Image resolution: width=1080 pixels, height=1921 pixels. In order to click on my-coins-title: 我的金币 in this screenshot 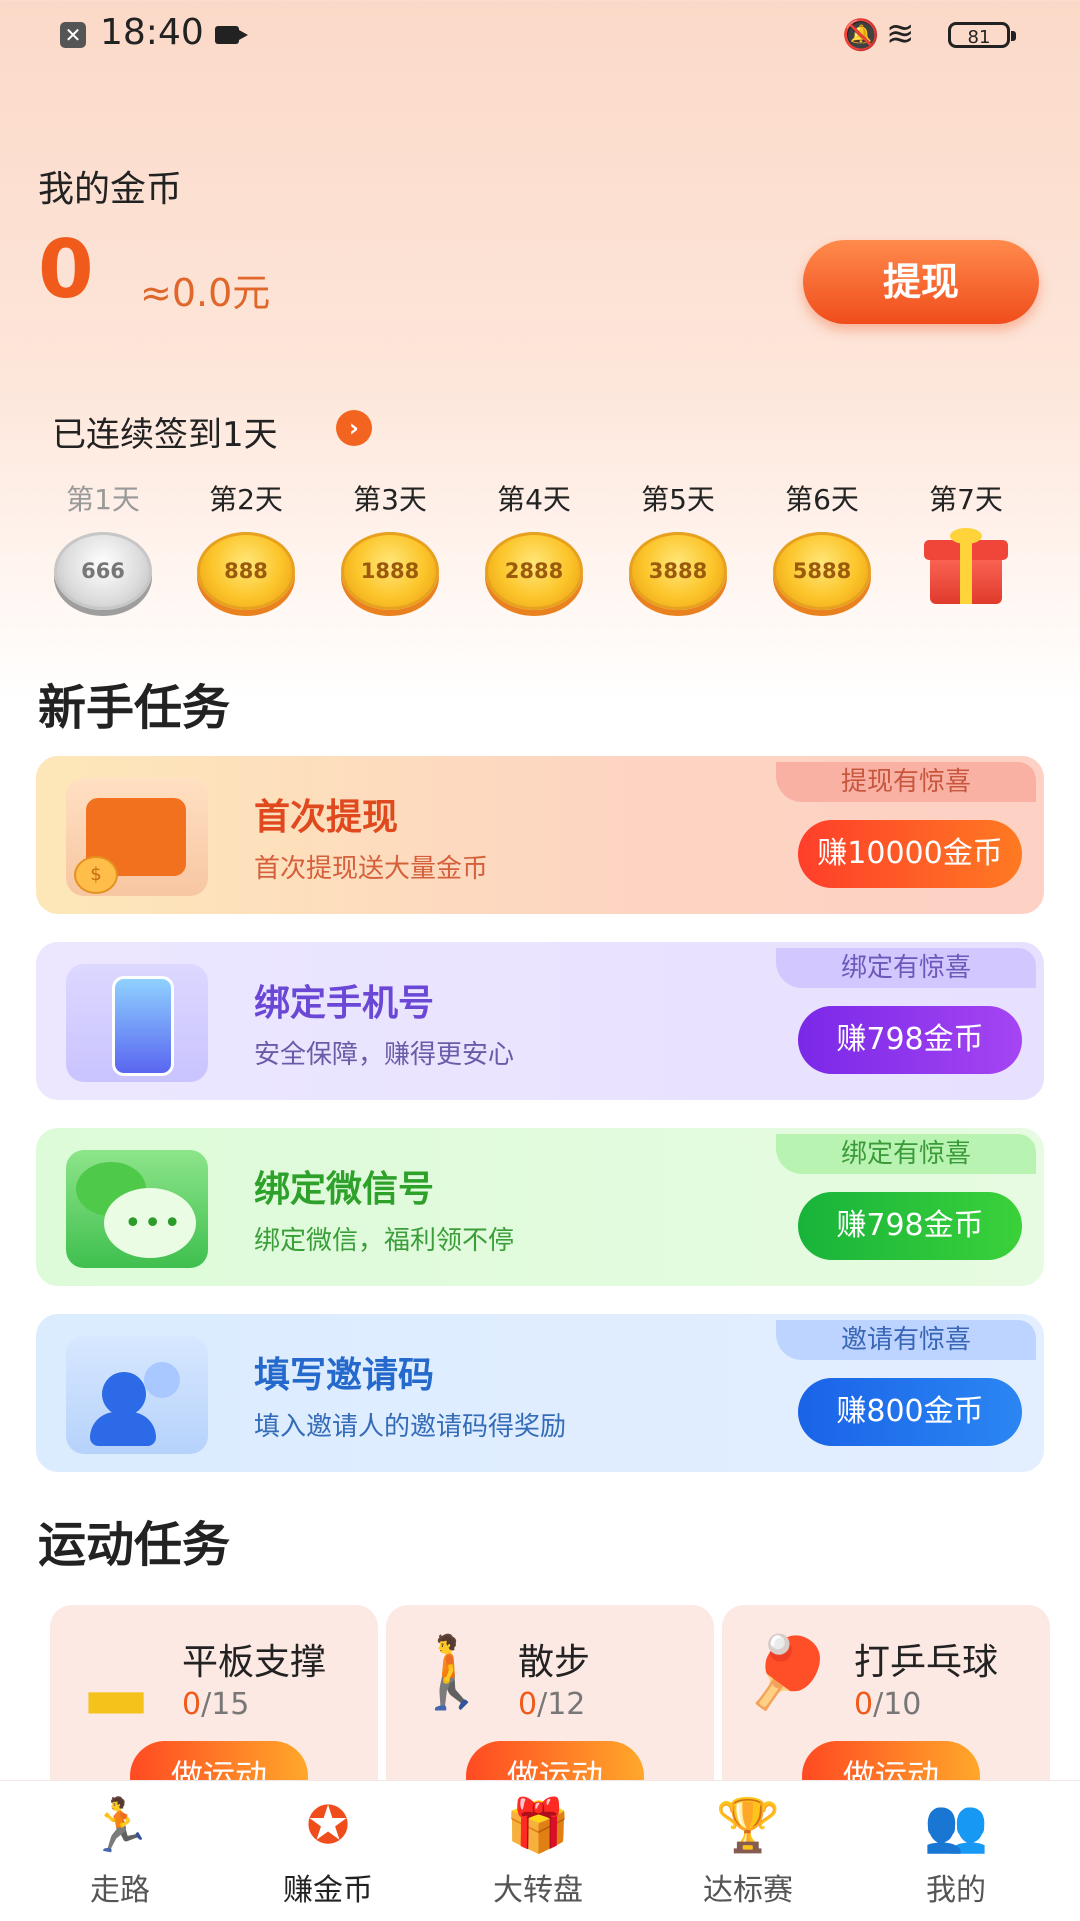, I will do `click(110, 189)`.